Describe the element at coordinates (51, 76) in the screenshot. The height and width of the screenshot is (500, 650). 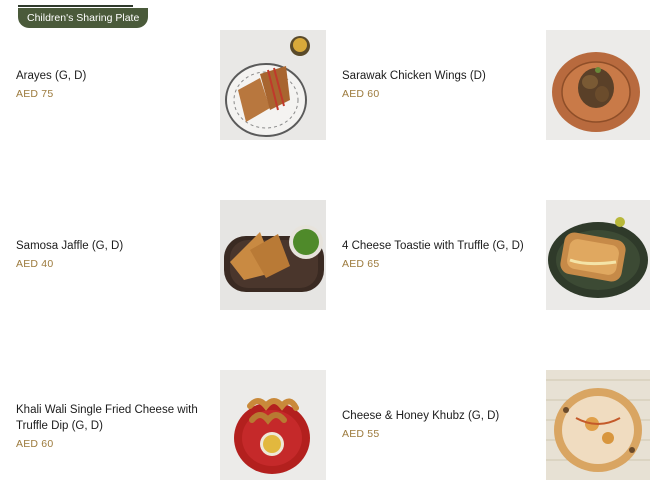
I see `item-name: Arayes (G, D)` at that location.